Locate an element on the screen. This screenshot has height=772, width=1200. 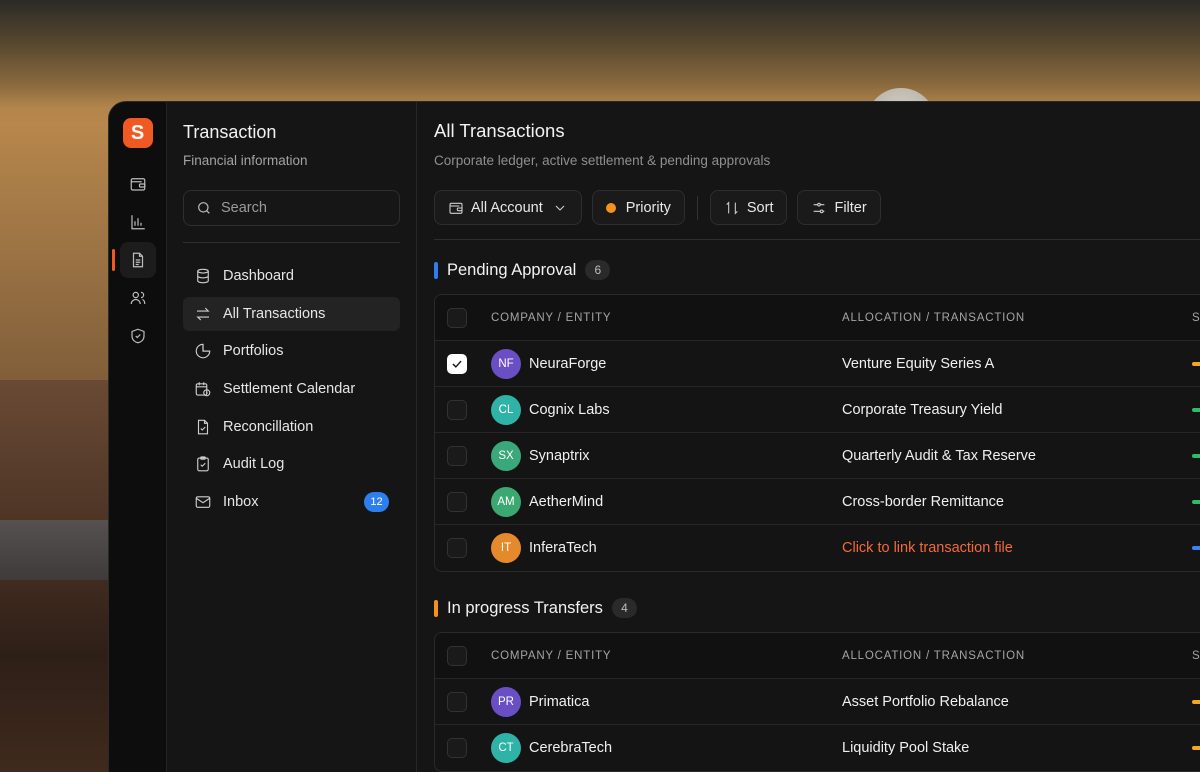
sidebar-divider is located at coordinates (291, 242).